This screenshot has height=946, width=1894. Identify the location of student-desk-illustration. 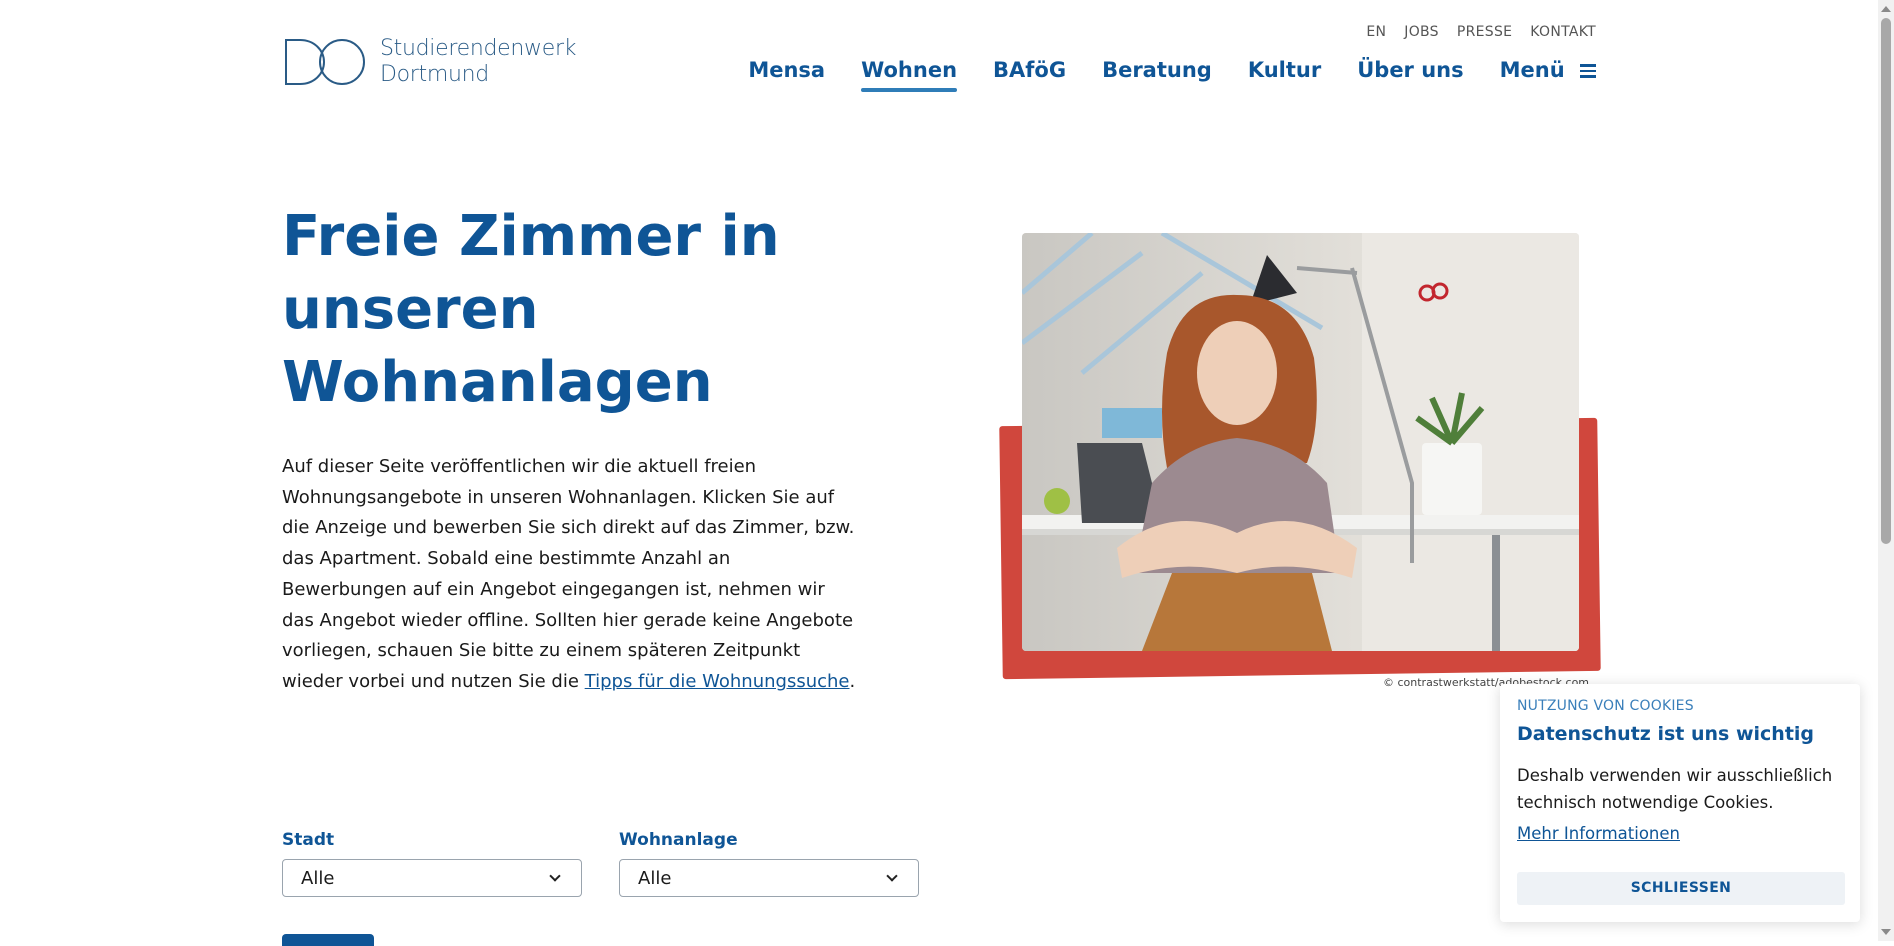
(1300, 442).